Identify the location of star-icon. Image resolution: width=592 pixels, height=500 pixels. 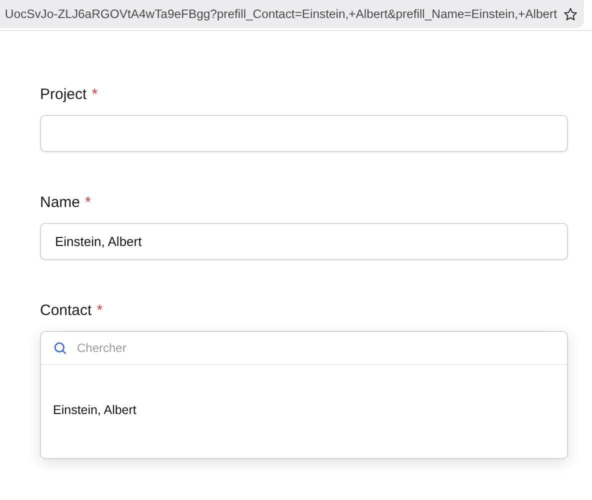
(570, 14).